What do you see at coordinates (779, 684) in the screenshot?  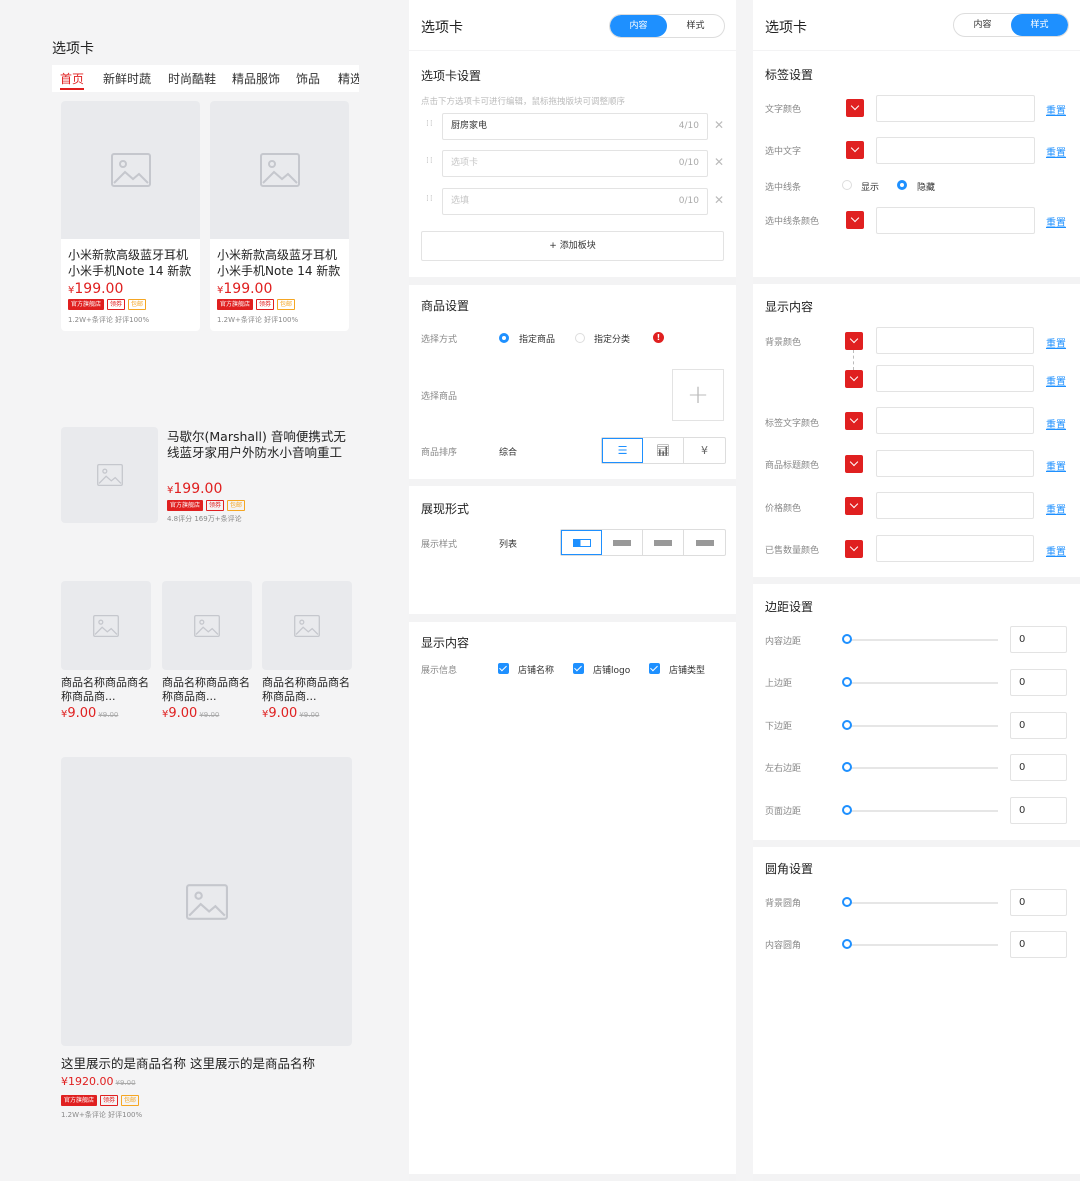 I see `margin-label: 上边距` at bounding box center [779, 684].